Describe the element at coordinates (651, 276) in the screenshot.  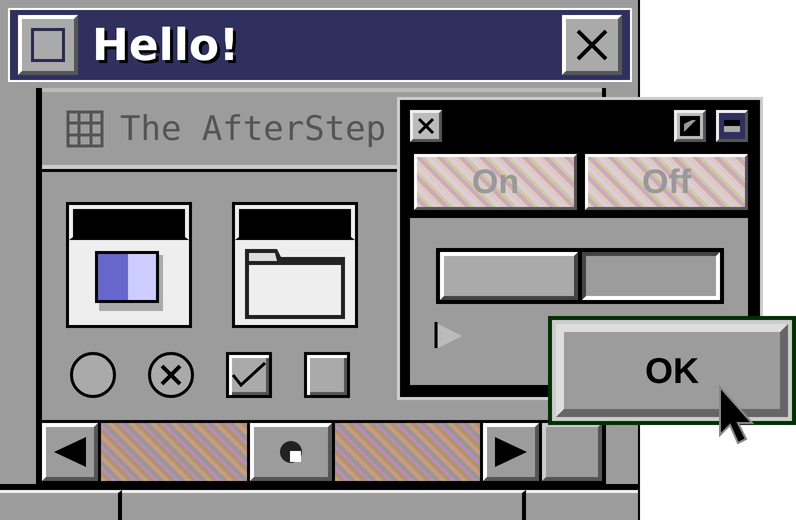
I see `segment-button` at that location.